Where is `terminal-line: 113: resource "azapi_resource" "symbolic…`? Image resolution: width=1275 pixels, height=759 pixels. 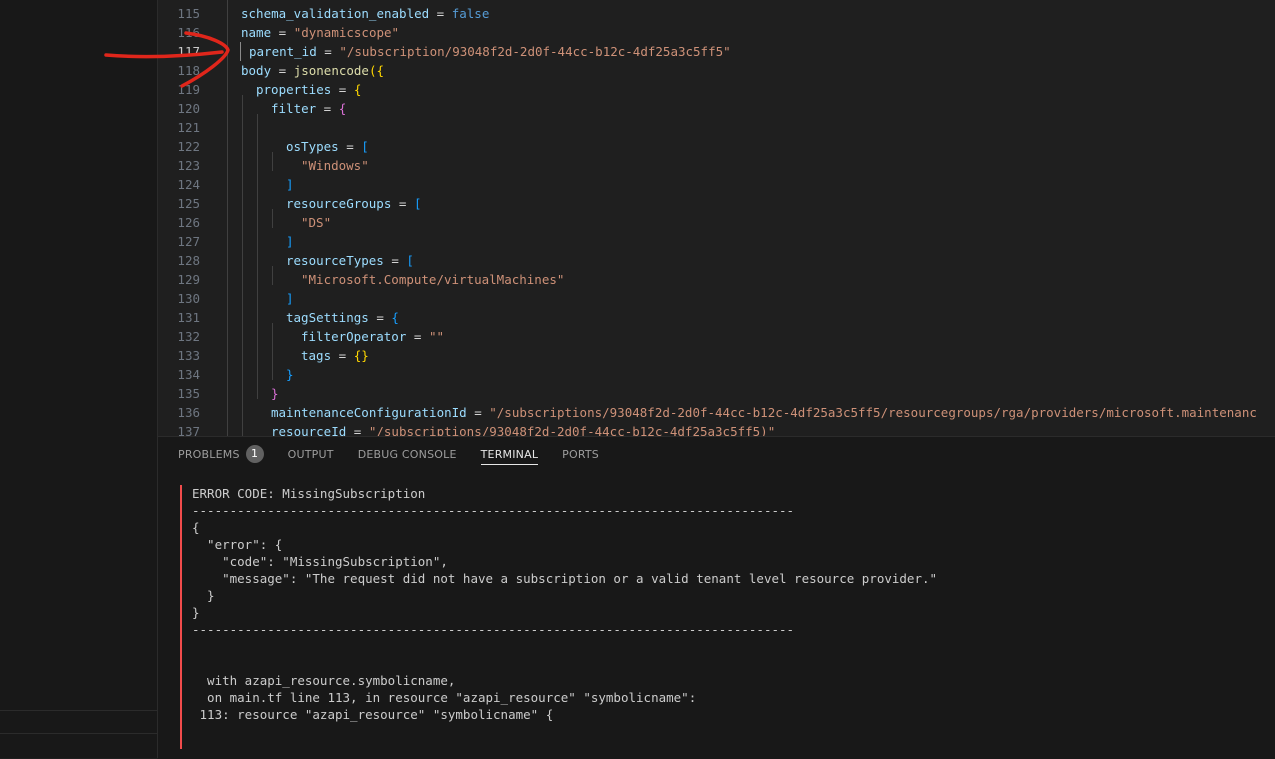
terminal-line: 113: resource "azapi_resource" "symbolic… is located at coordinates (373, 714).